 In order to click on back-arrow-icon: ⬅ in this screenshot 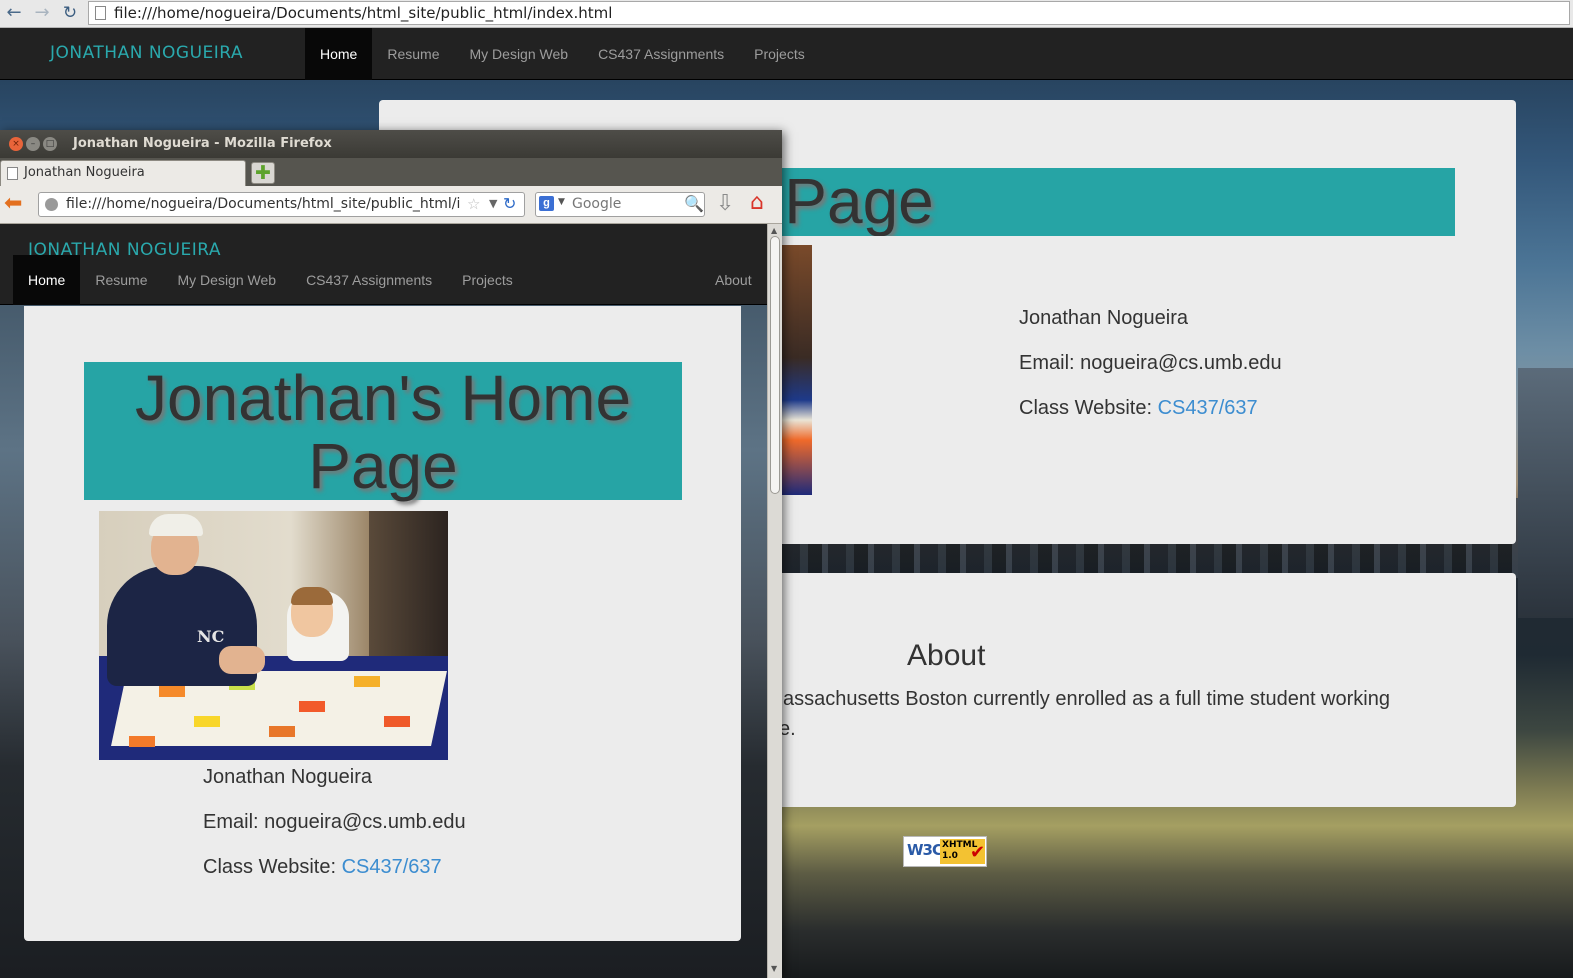, I will do `click(13, 204)`.